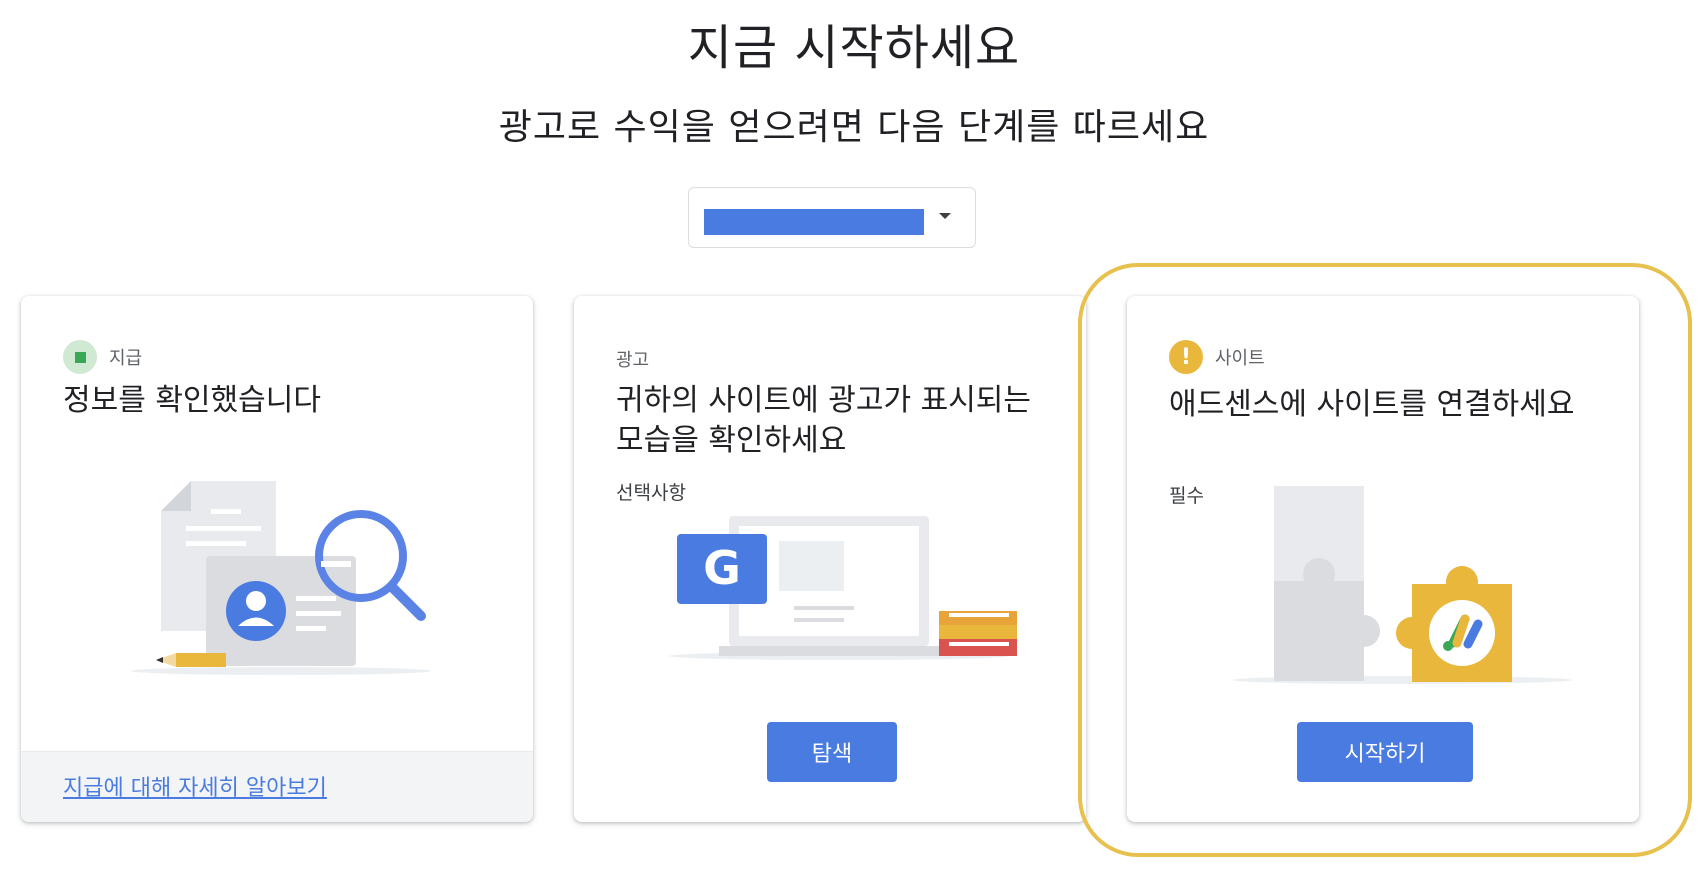 This screenshot has width=1708, height=878. Describe the element at coordinates (80, 357) in the screenshot. I see `status-complete-icon` at that location.